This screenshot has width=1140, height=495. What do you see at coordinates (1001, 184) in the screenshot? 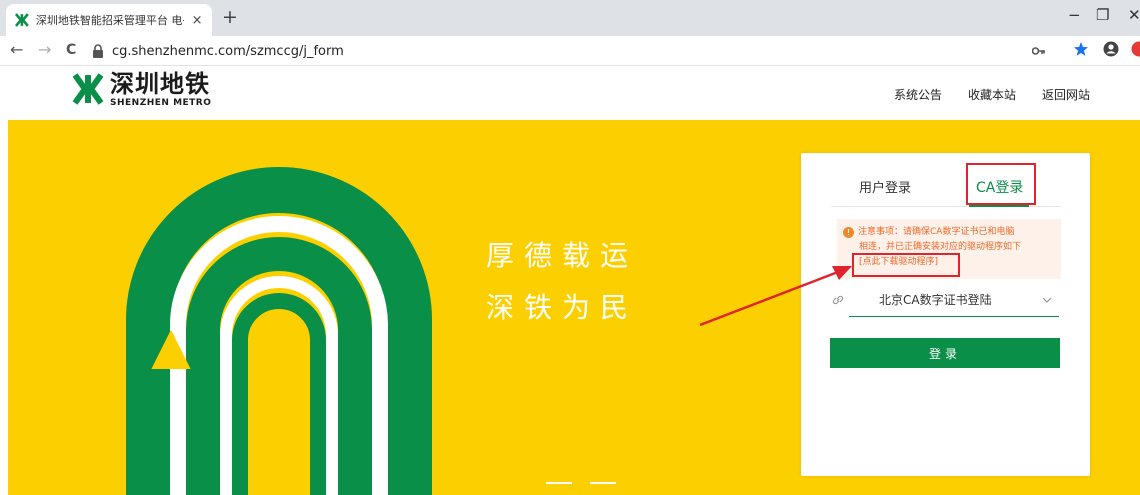
I see `ca-tab-highlight-box` at bounding box center [1001, 184].